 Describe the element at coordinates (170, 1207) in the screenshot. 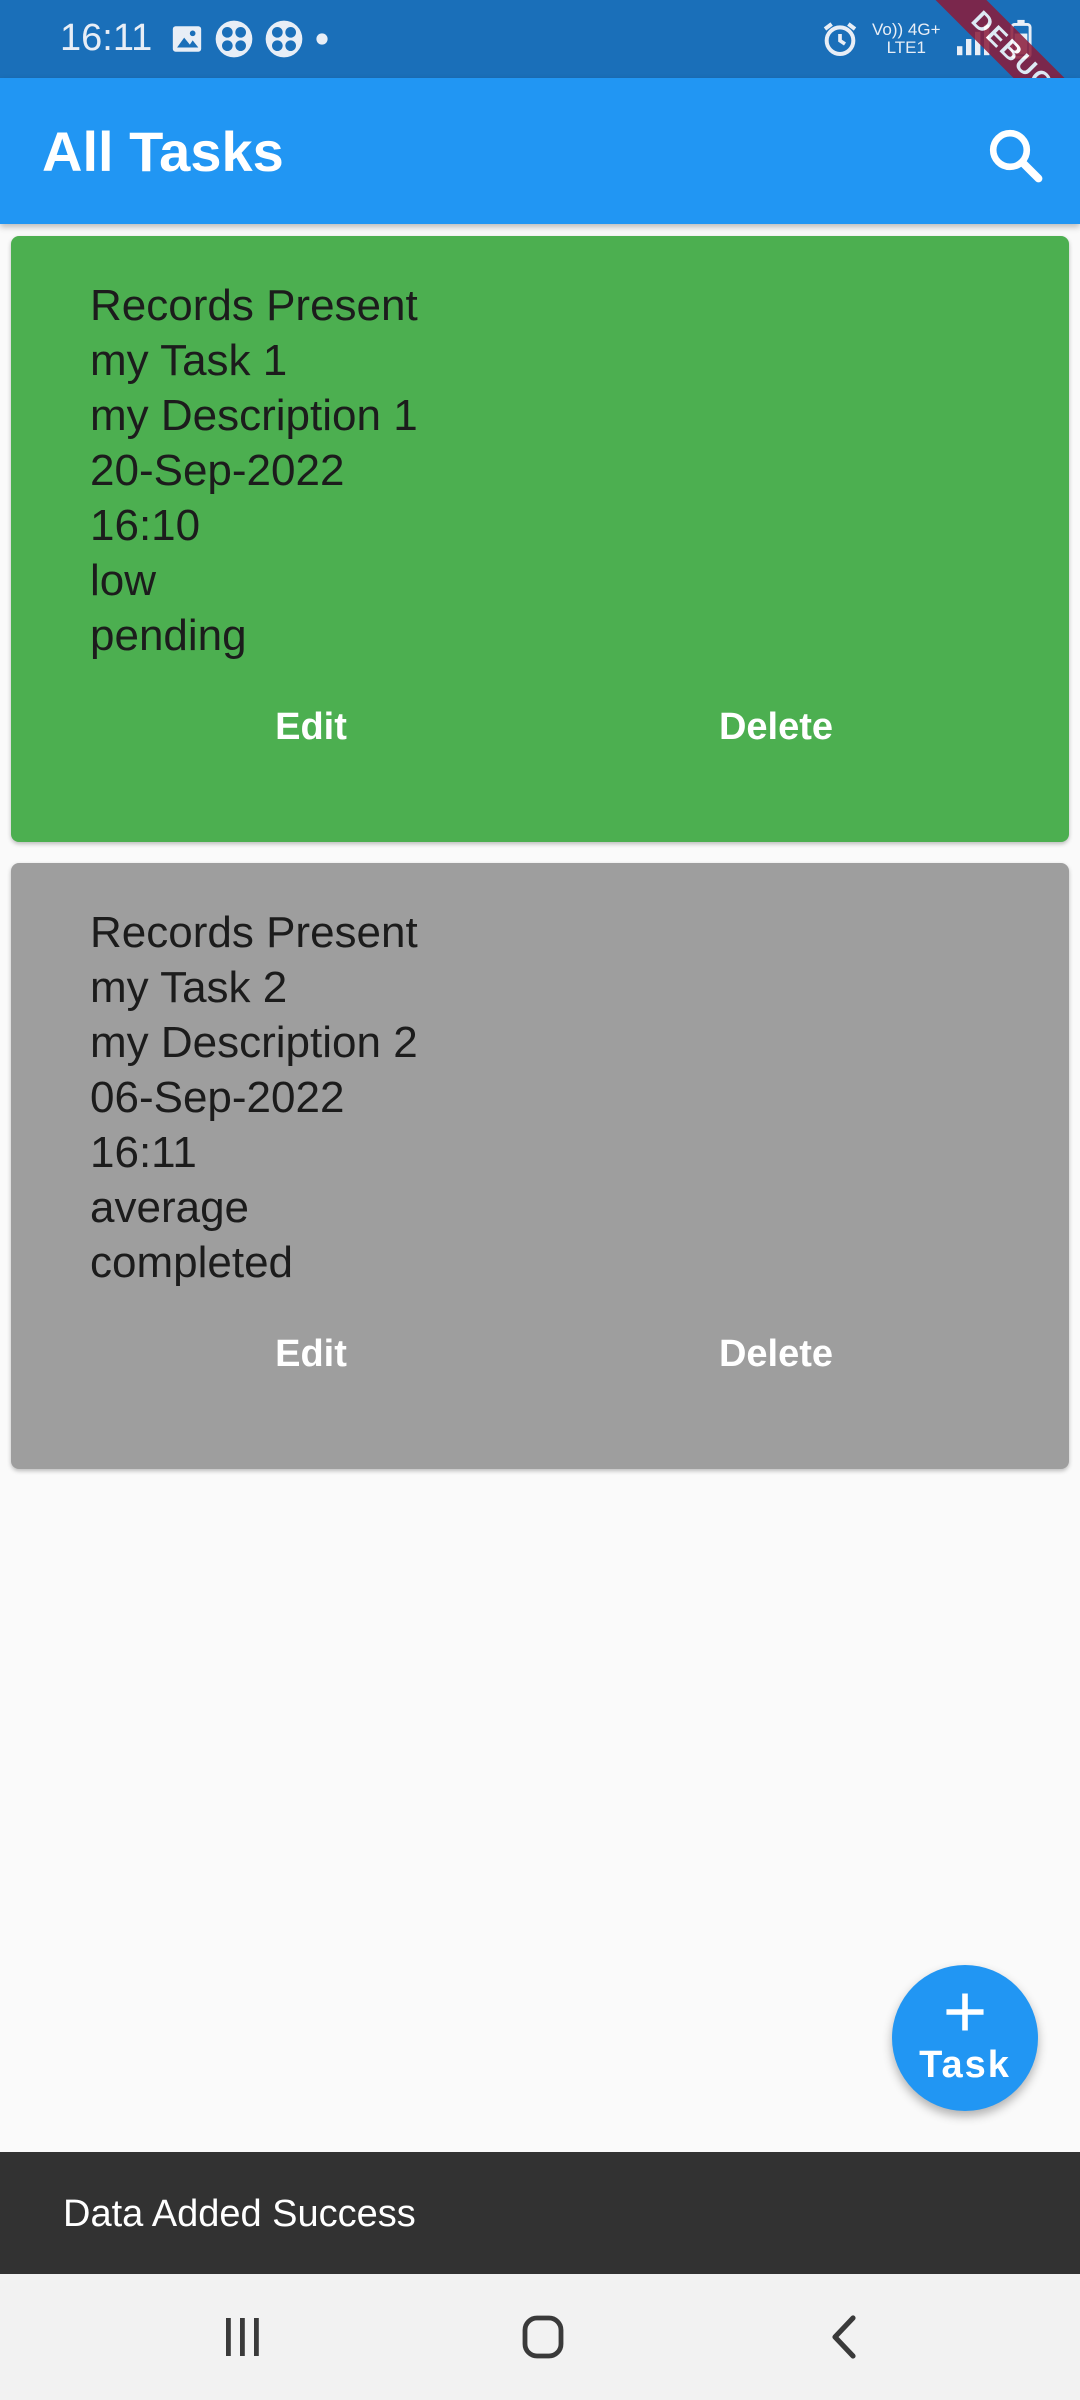

I see `task-priority: average` at that location.